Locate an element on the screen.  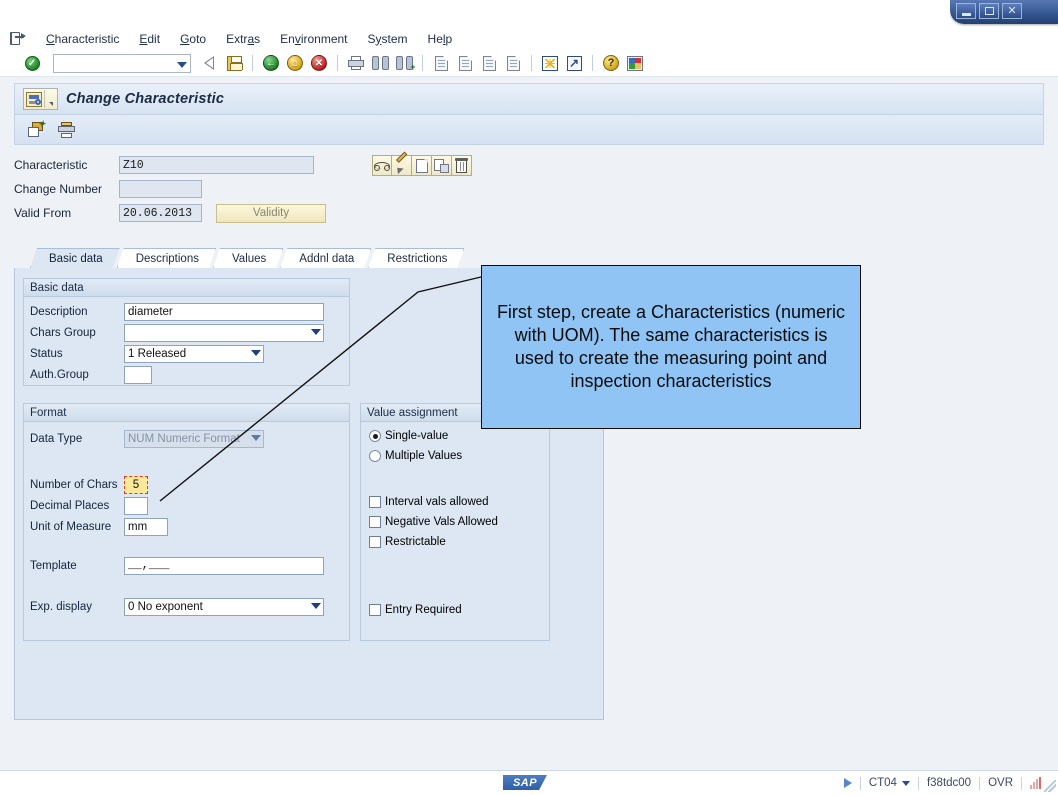
characteristic-input is located at coordinates (216, 165).